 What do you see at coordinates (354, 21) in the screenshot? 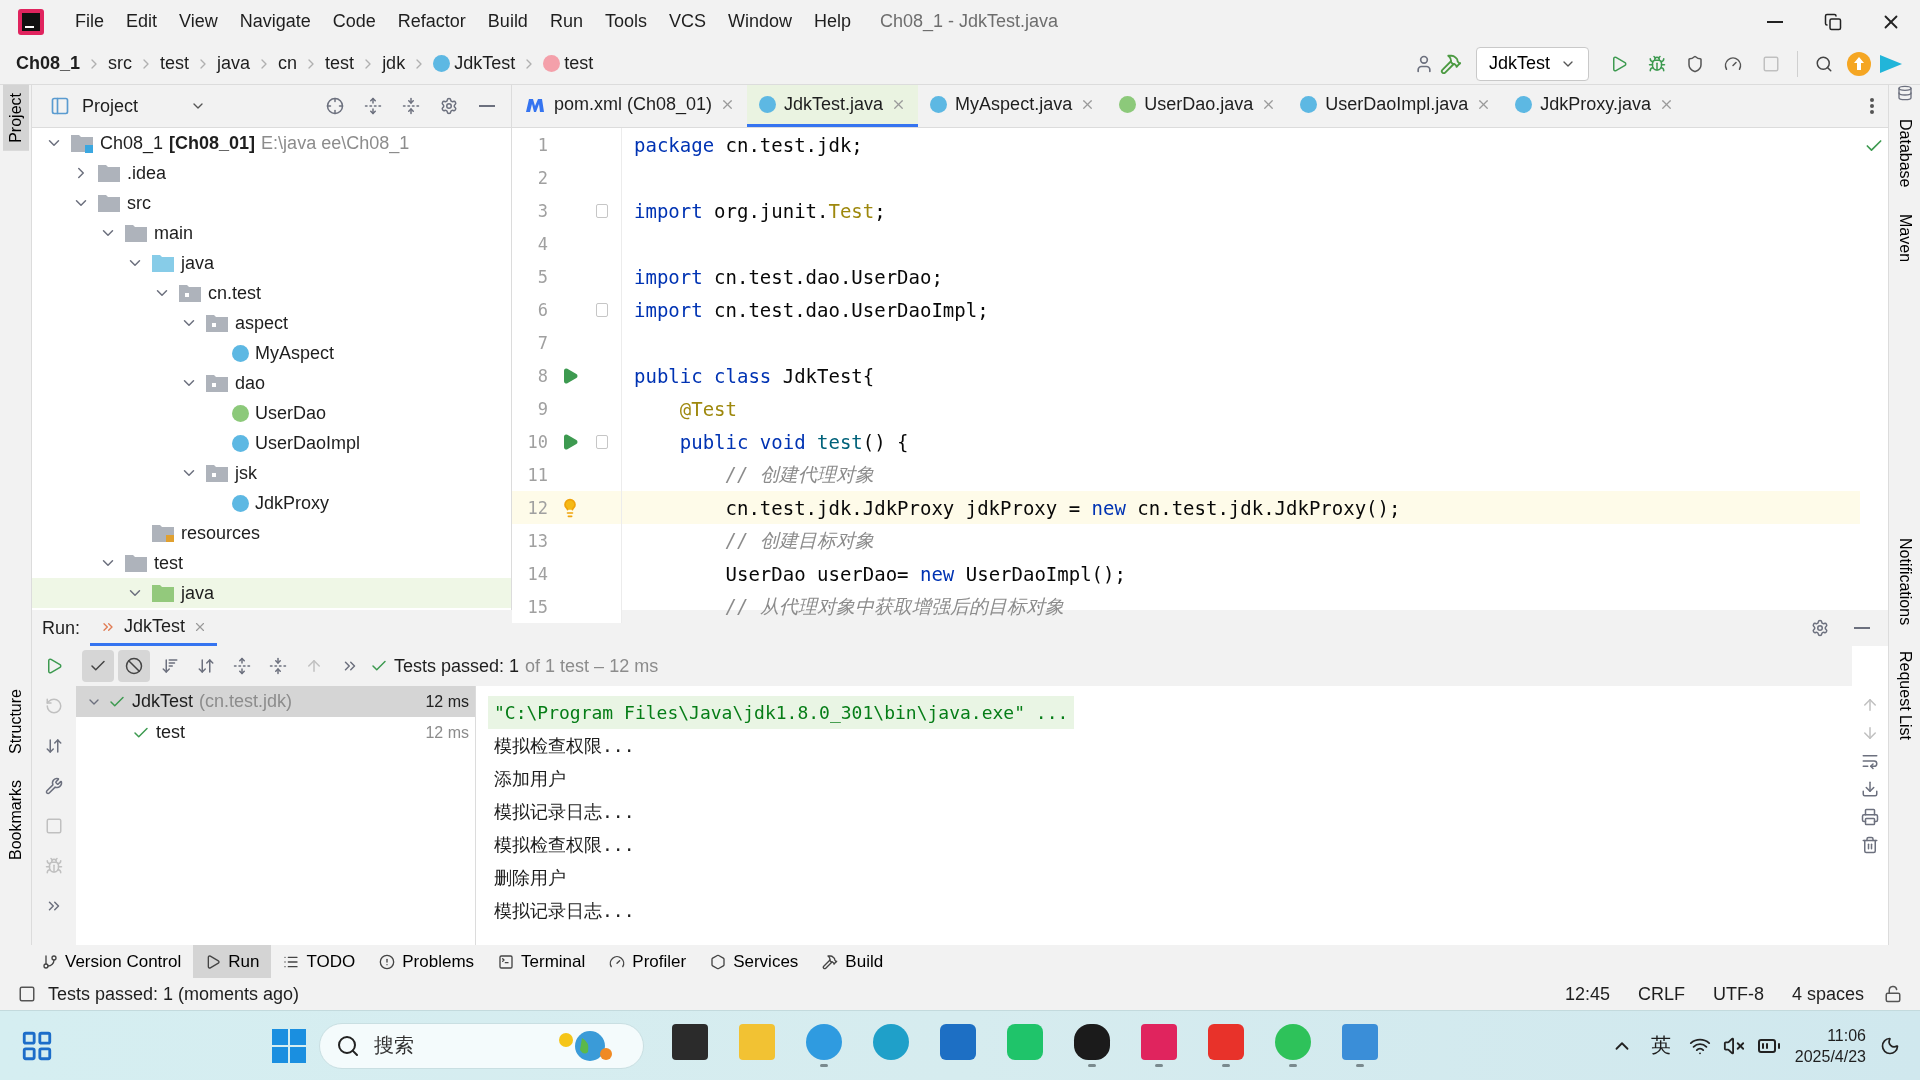
I see `menu-item: Code` at bounding box center [354, 21].